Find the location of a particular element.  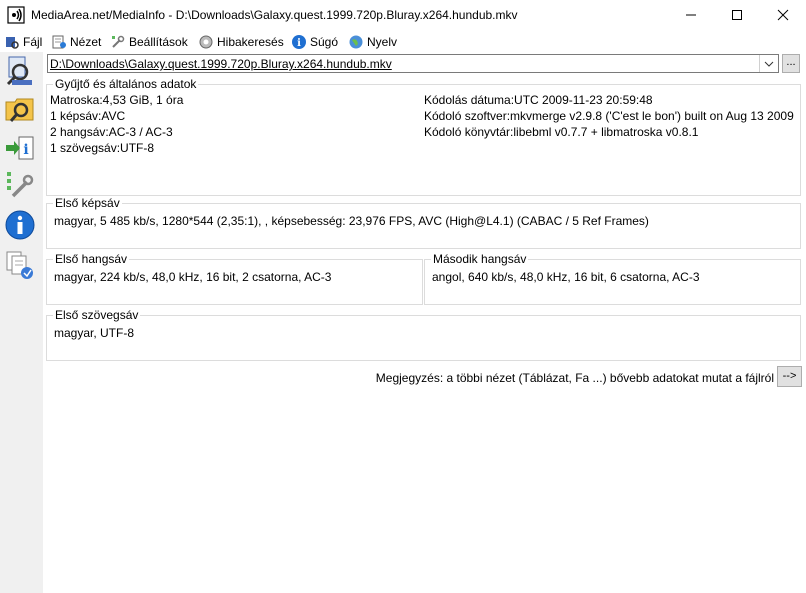

close-icon is located at coordinates (783, 15).